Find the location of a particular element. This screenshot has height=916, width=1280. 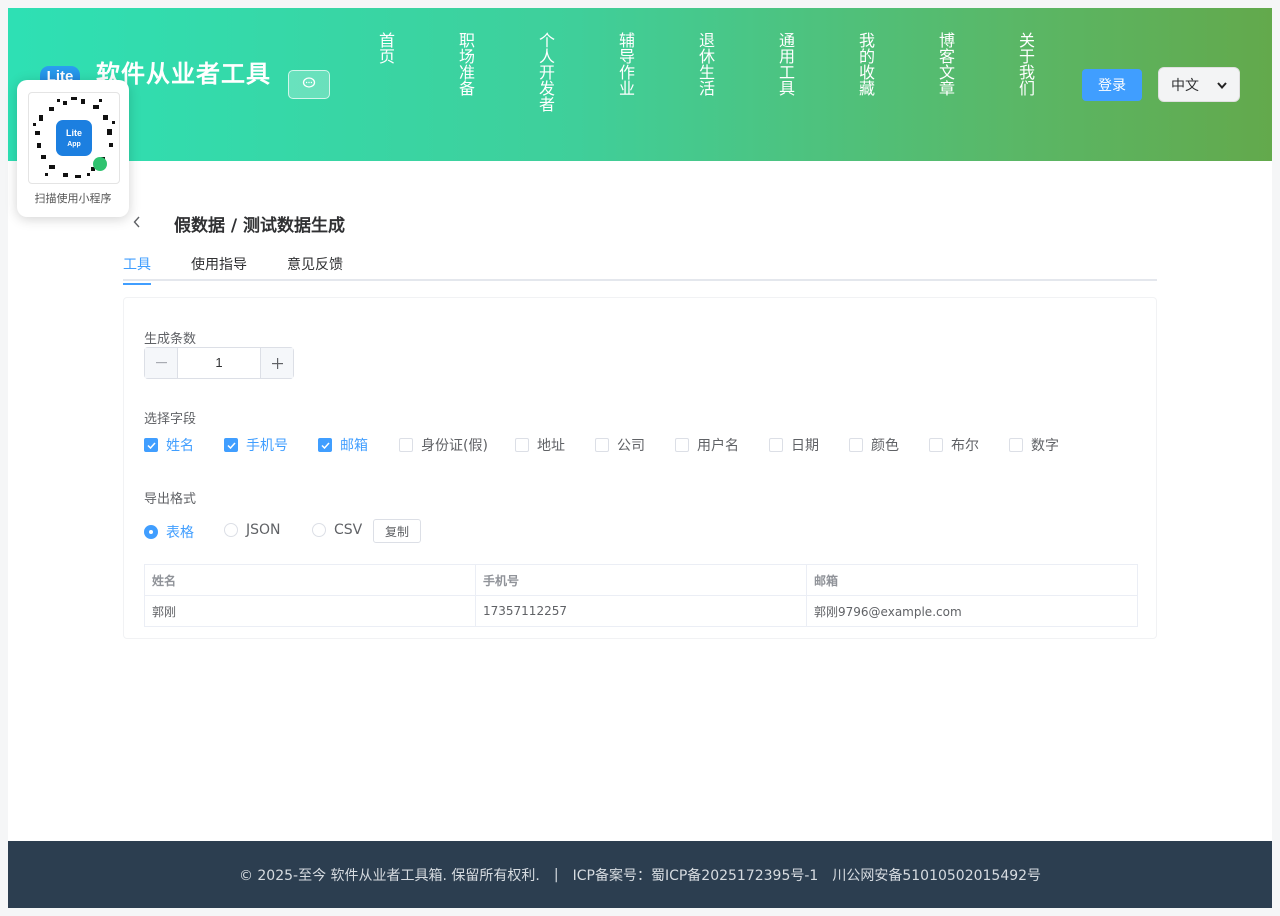

language-select: 中文 is located at coordinates (1199, 84).